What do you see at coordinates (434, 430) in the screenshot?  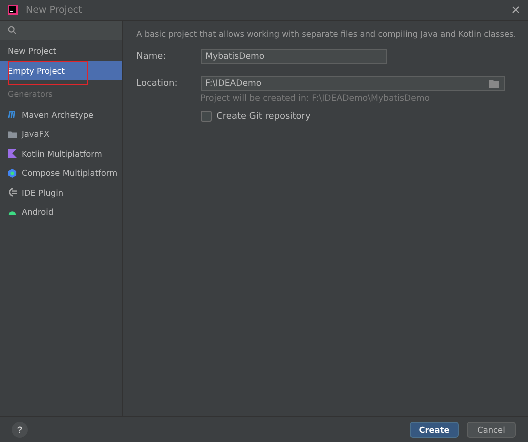 I see `create-button: Create` at bounding box center [434, 430].